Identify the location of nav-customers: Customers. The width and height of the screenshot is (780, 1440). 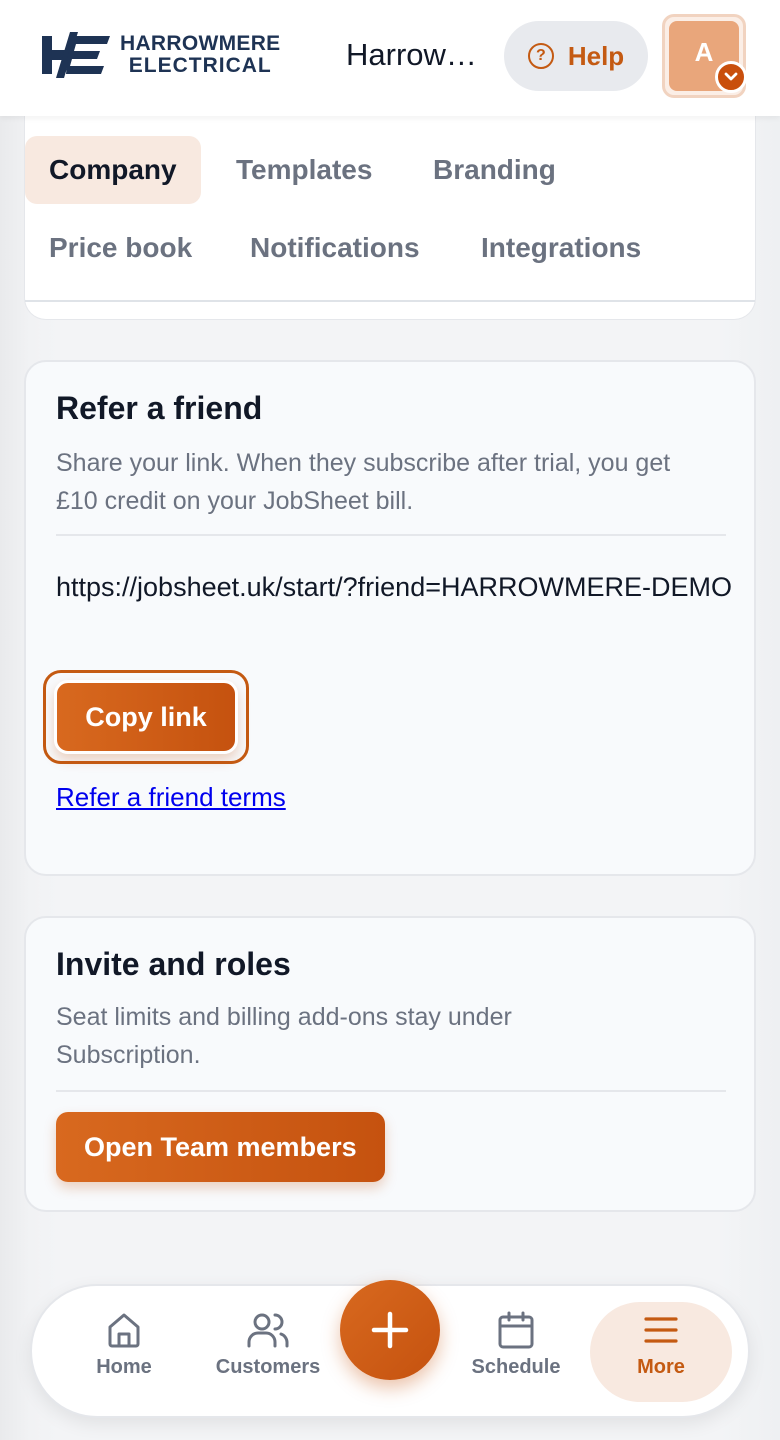
(268, 1355).